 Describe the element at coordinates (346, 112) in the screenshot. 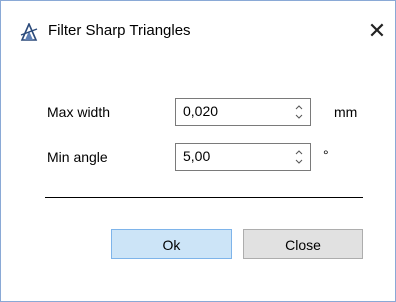

I see `max-width-unit: mm` at that location.